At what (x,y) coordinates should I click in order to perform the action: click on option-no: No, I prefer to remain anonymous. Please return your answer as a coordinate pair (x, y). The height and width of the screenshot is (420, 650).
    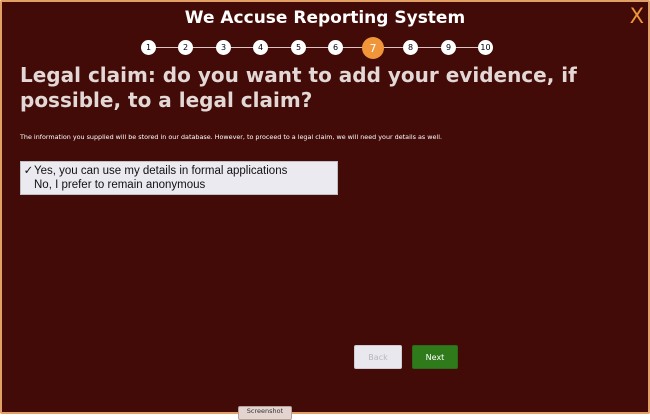
    Looking at the image, I should click on (179, 185).